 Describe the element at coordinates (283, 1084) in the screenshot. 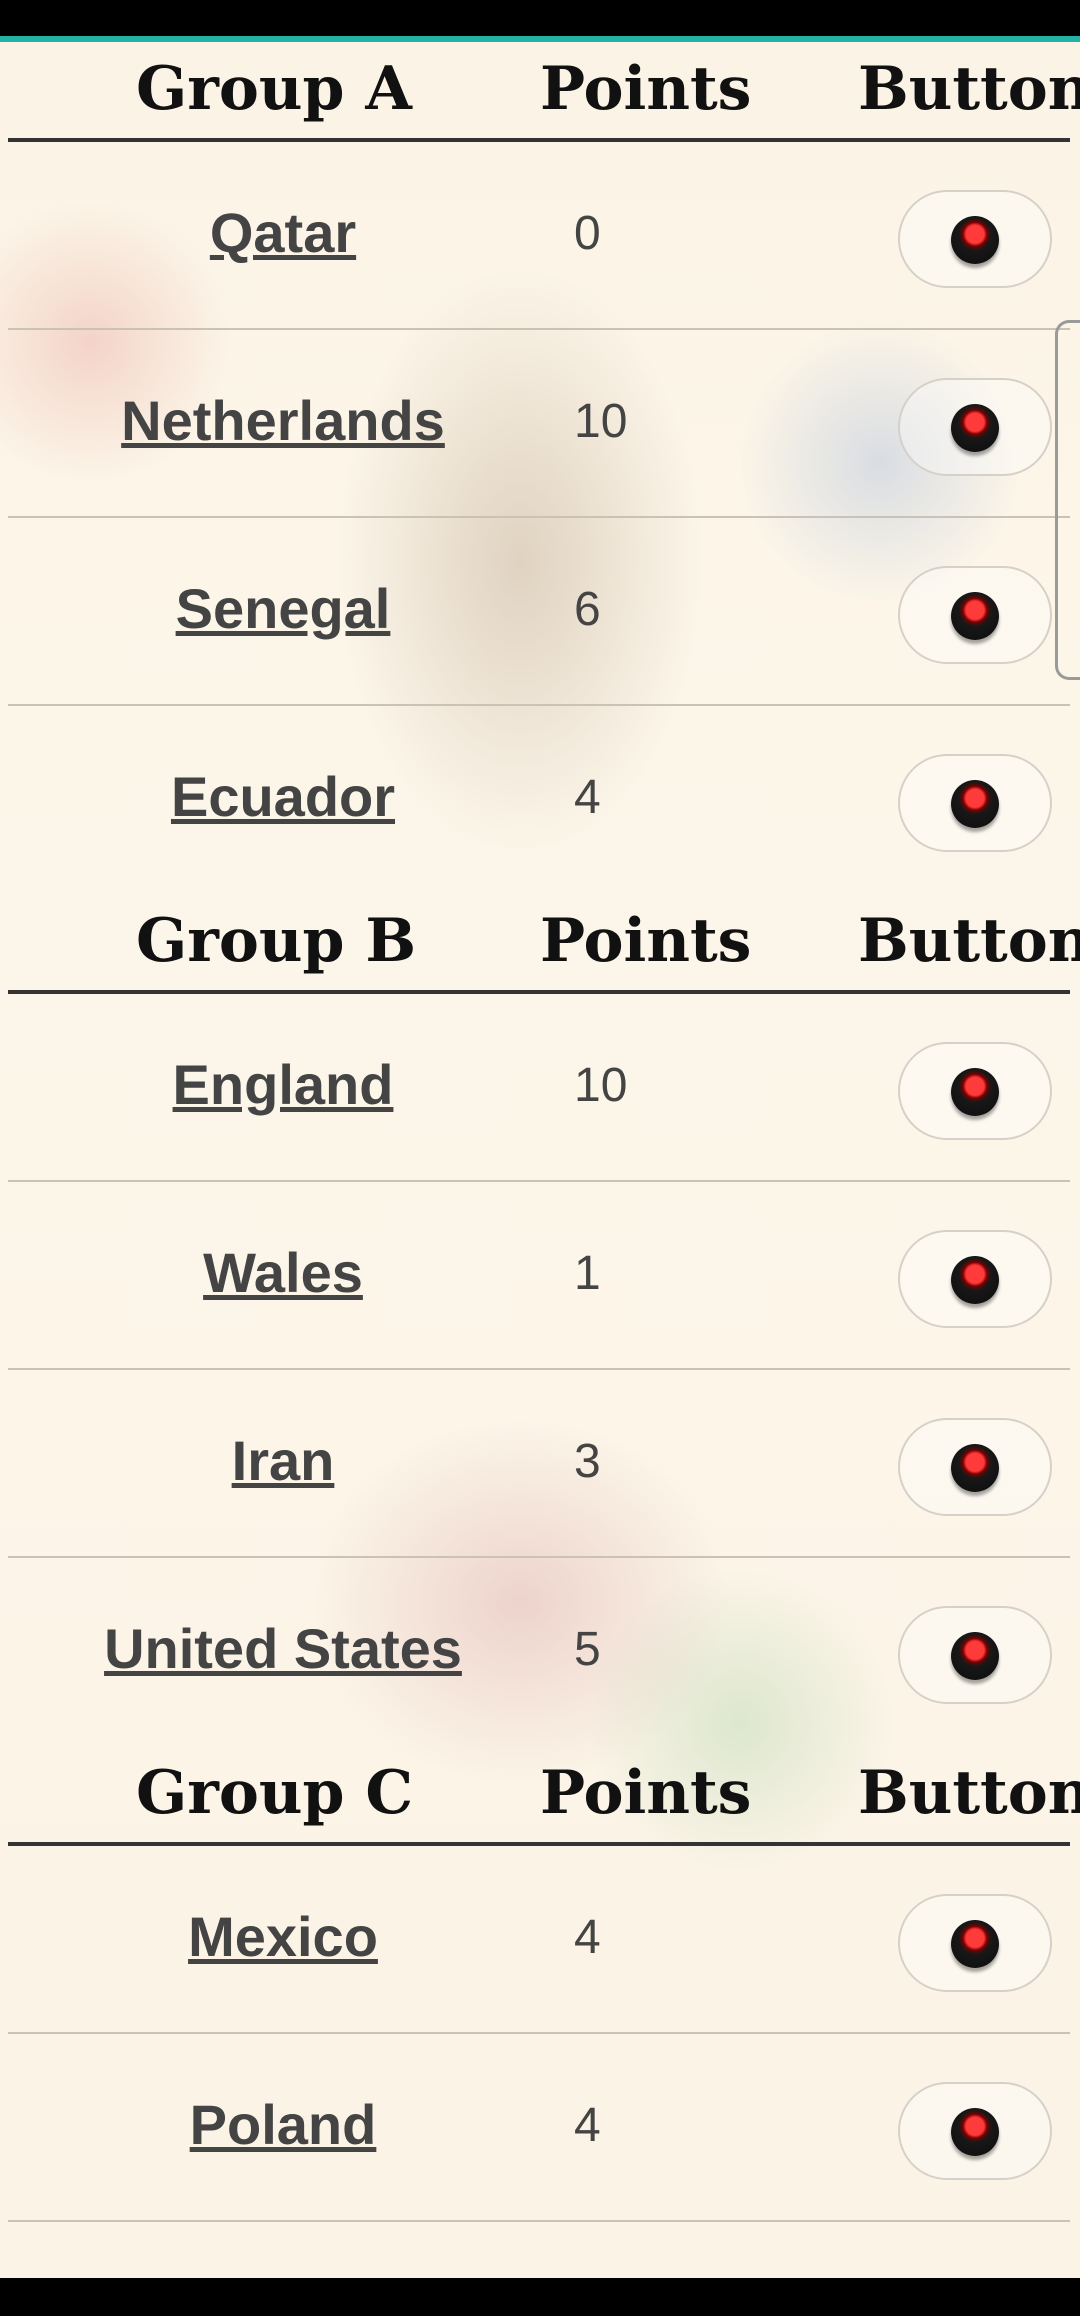

I see `team-link: England` at that location.